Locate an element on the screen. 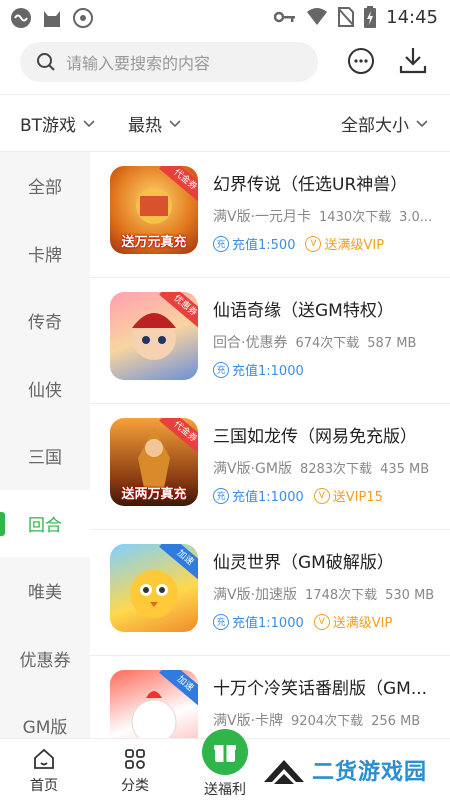  game-meta: 满V版·GM版 8283次下载 435 MB is located at coordinates (328, 468).